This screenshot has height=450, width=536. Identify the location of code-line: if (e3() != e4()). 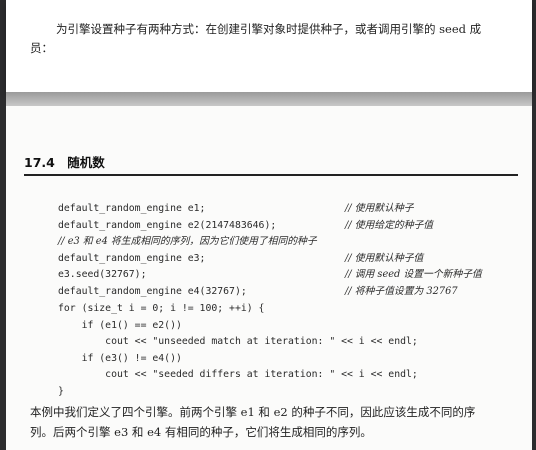
(120, 358).